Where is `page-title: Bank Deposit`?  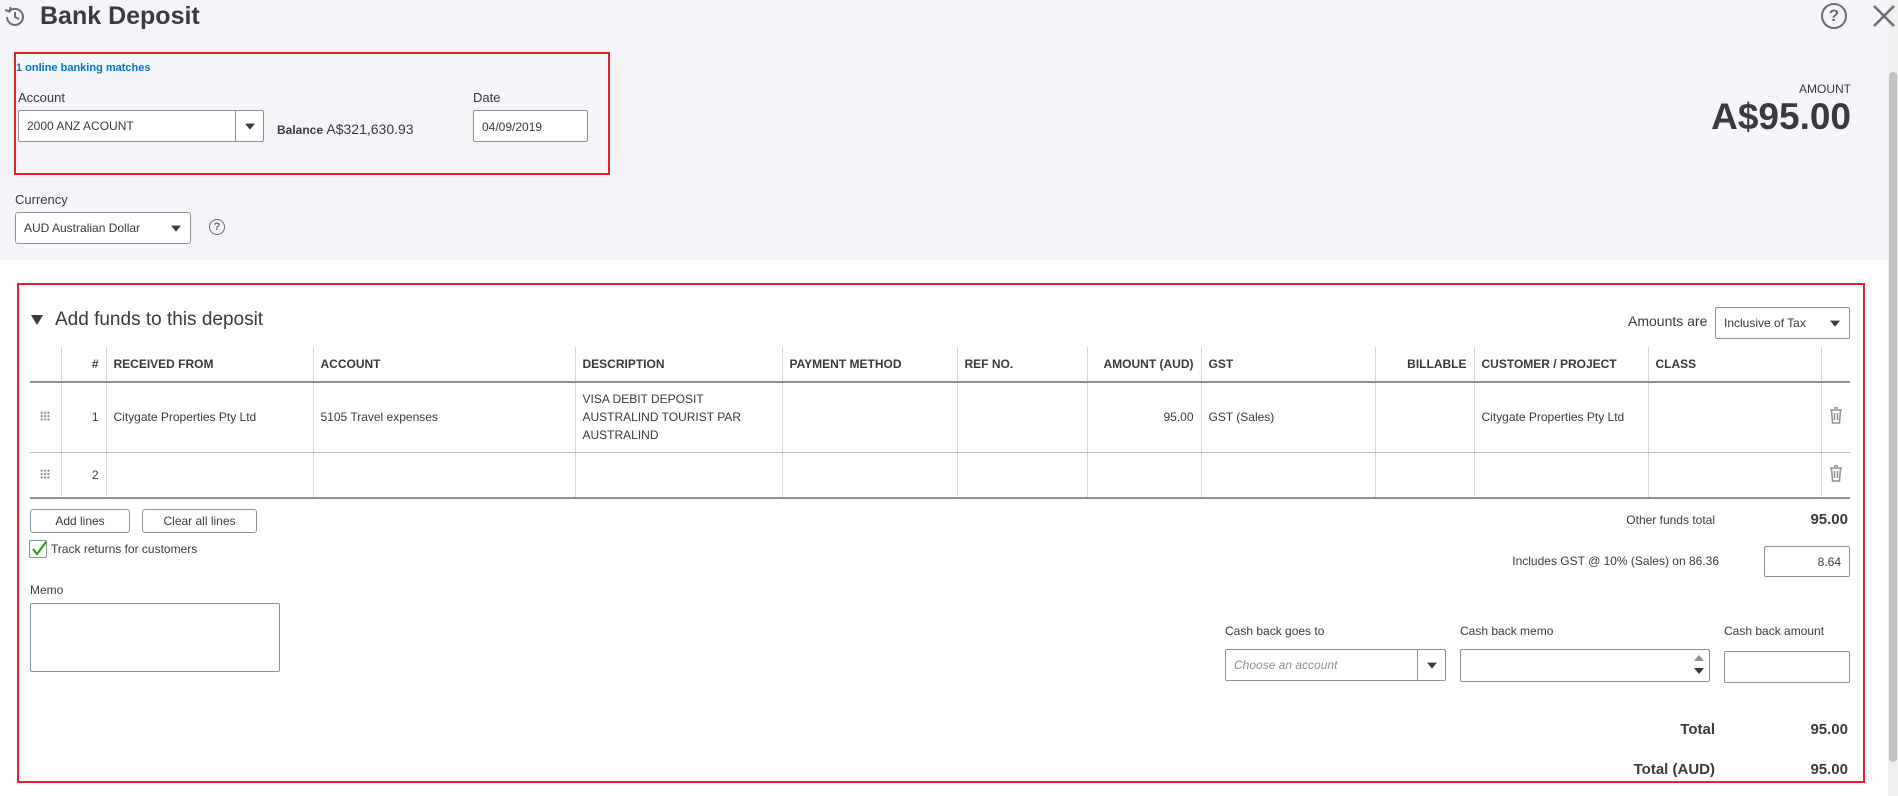 page-title: Bank Deposit is located at coordinates (120, 16).